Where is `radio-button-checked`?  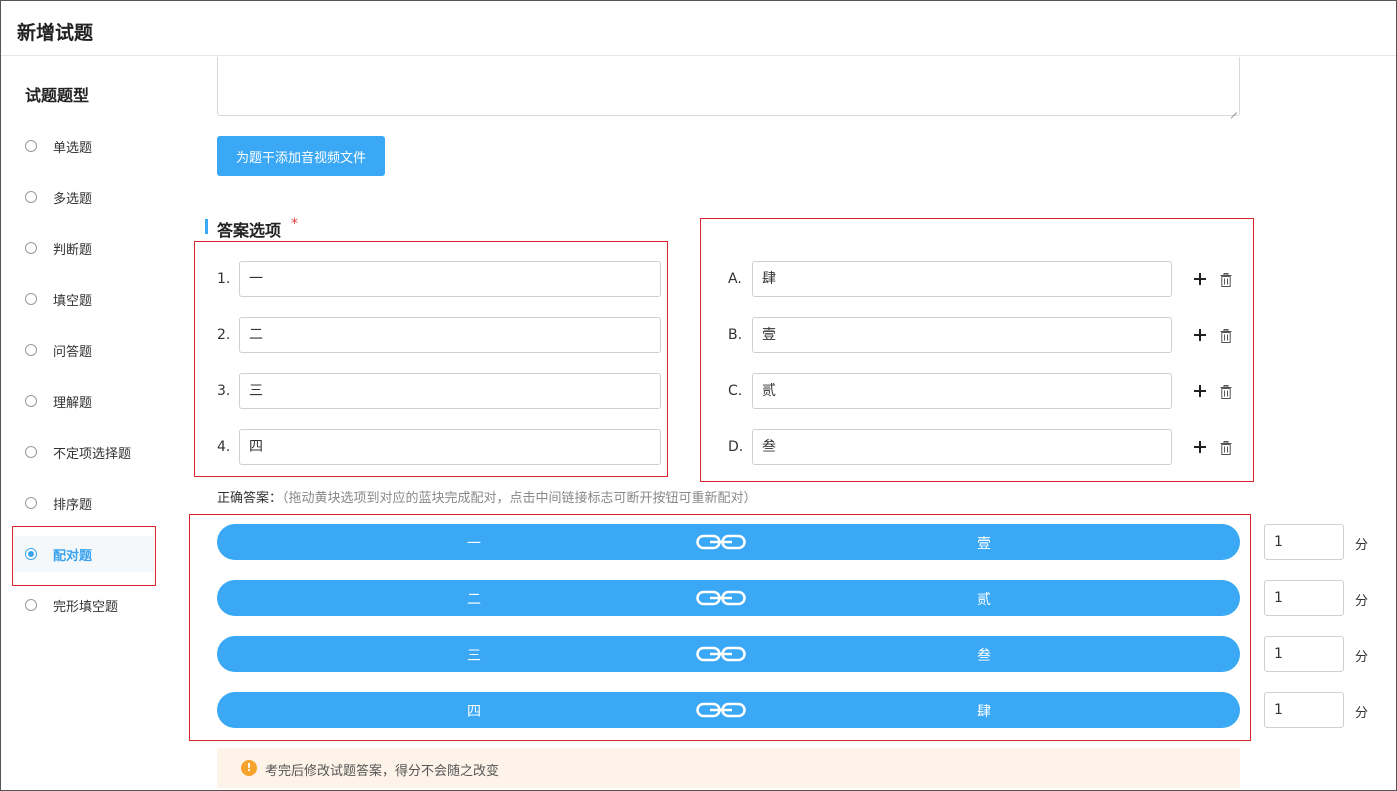 radio-button-checked is located at coordinates (31, 554).